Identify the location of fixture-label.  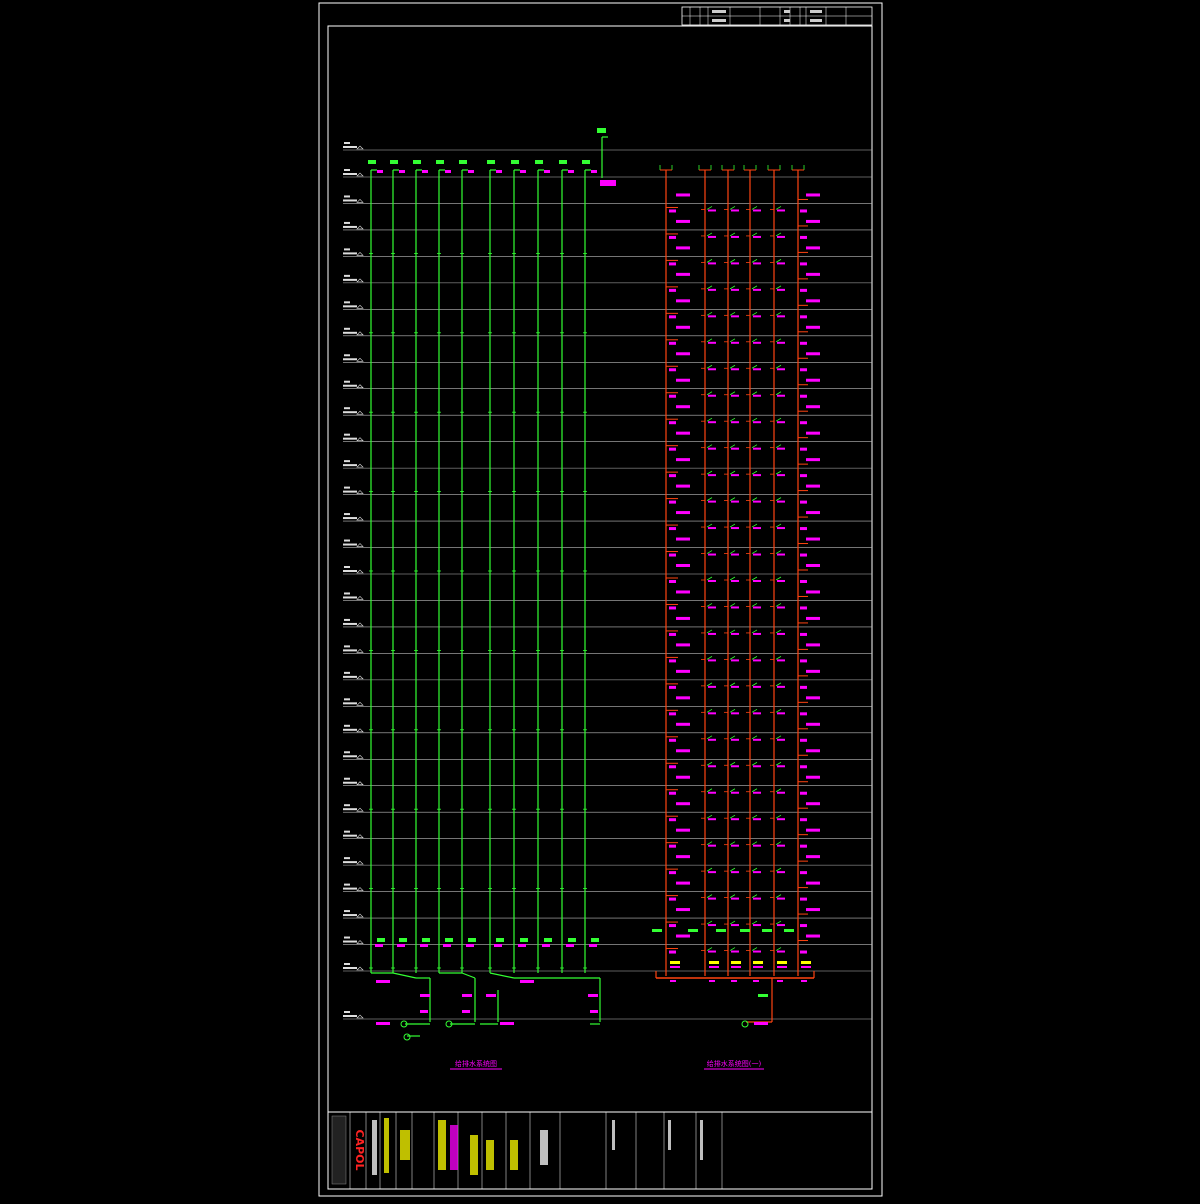
(736, 962).